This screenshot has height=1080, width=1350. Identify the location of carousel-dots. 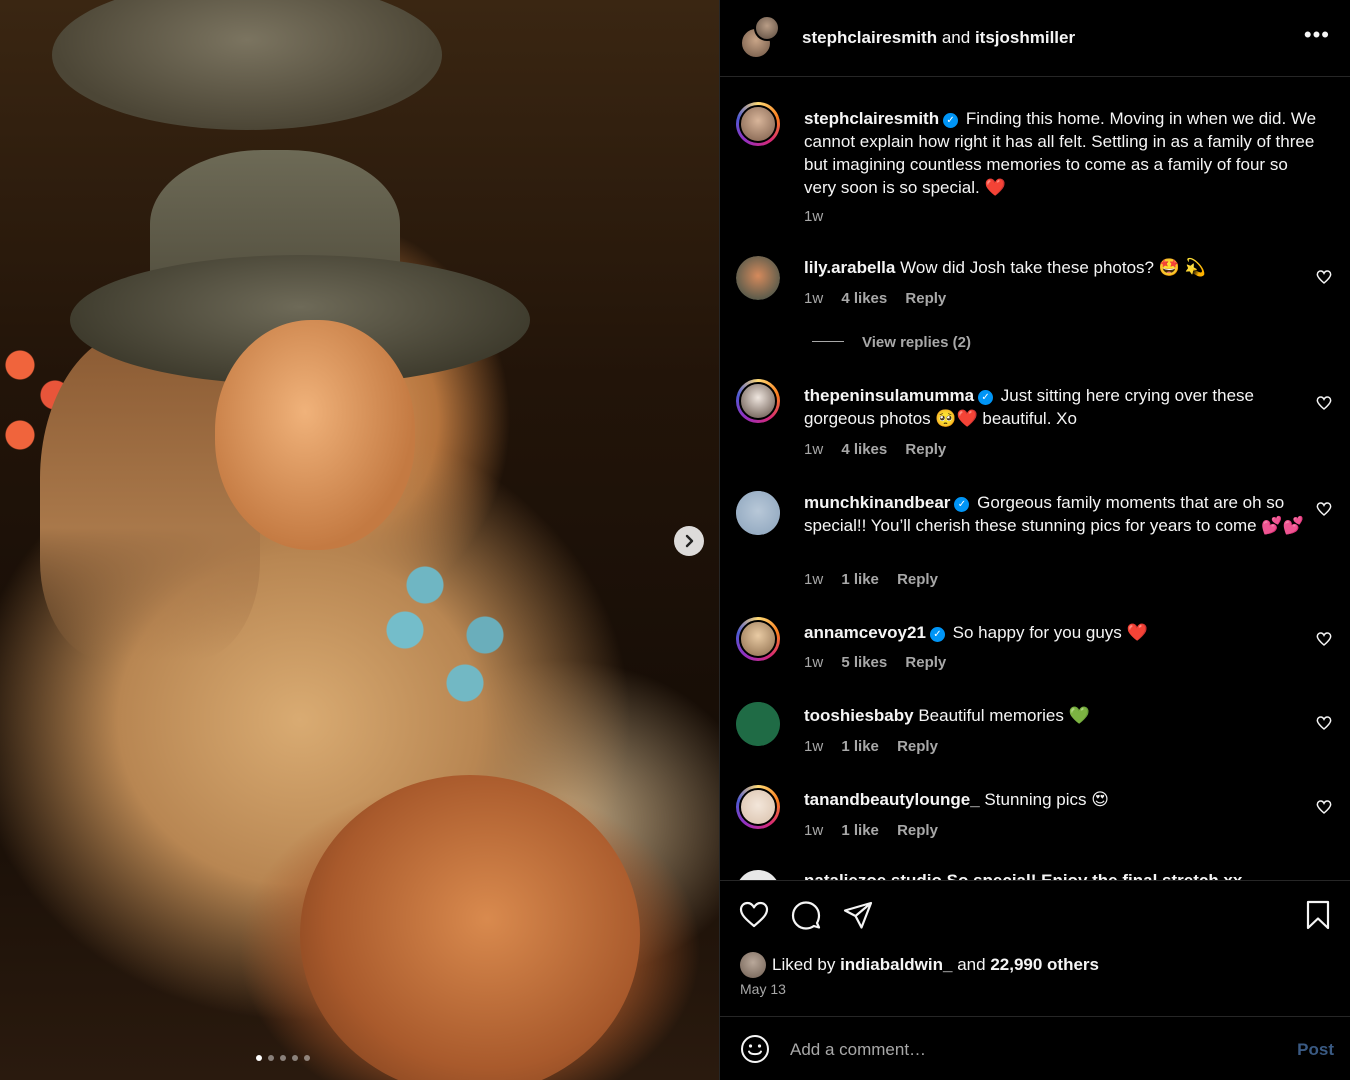
(283, 1058).